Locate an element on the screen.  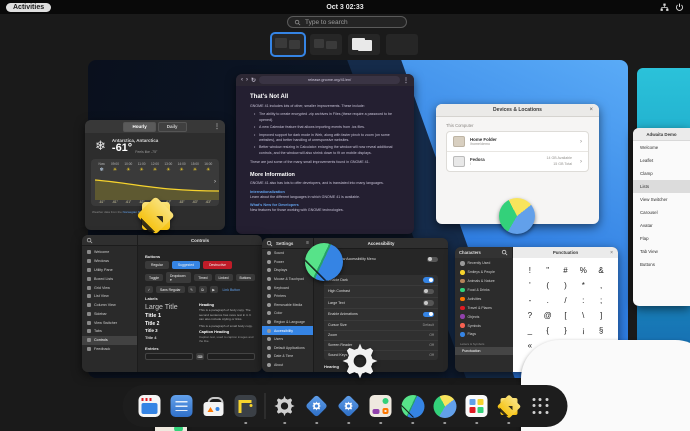
clock: Oct 3 02:33 is located at coordinates (344, 7).